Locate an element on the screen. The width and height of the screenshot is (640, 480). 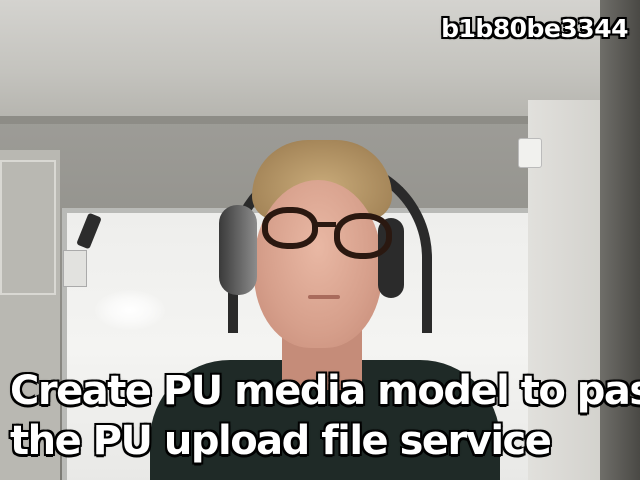
caption-line: the PU upload file service is located at coordinates (281, 441).